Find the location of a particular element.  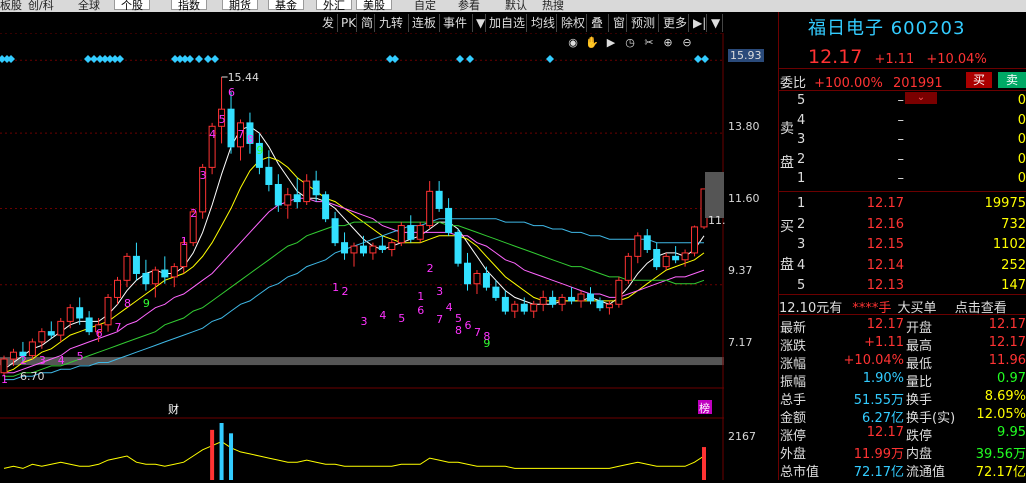

toolbar-button: 均线 is located at coordinates (542, 23).